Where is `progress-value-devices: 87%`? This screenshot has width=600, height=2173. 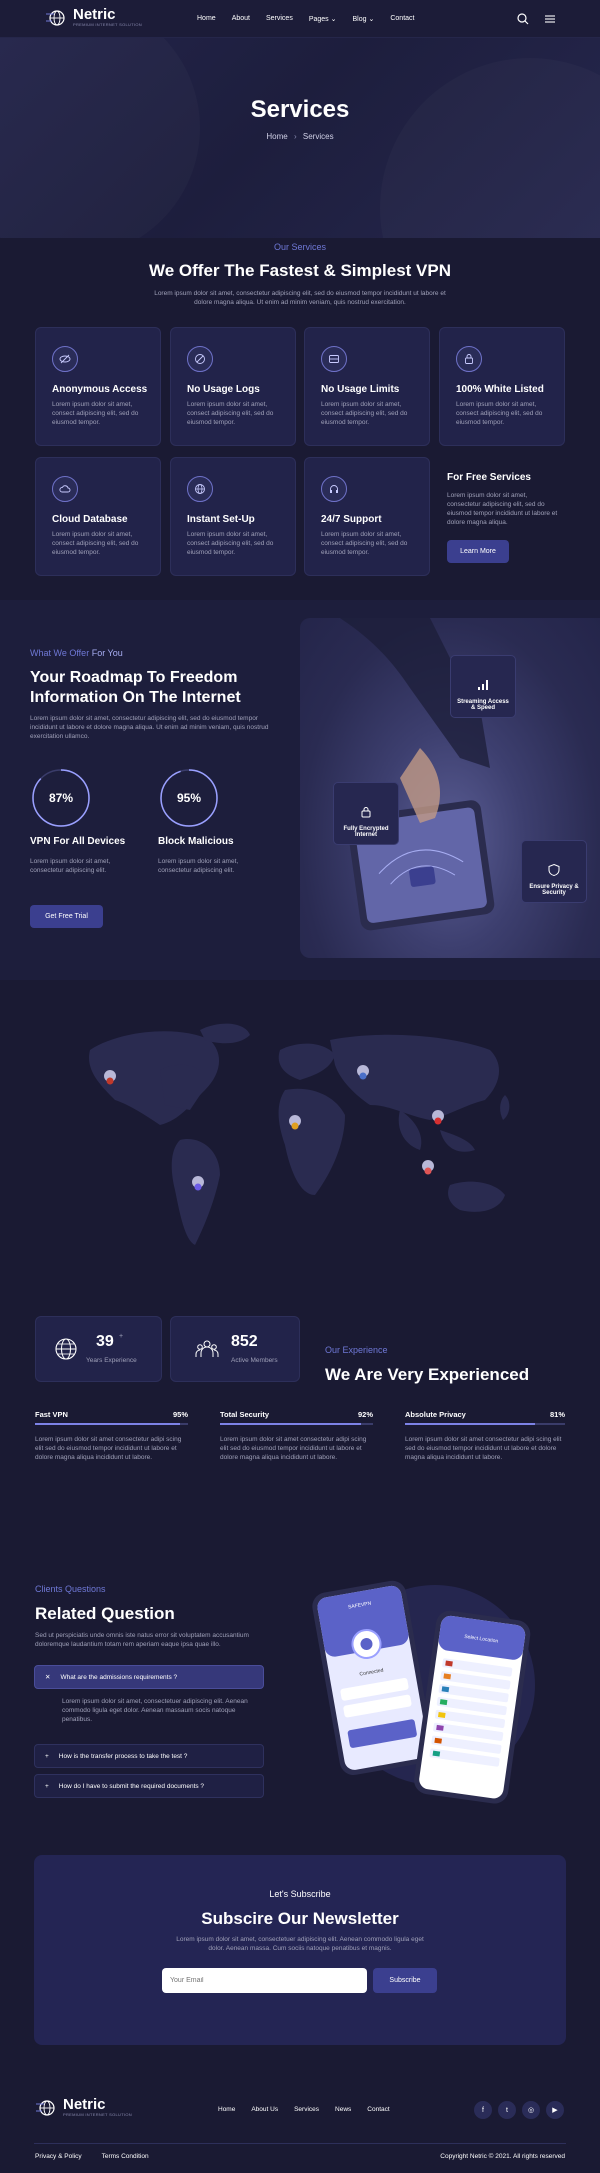 progress-value-devices: 87% is located at coordinates (61, 798).